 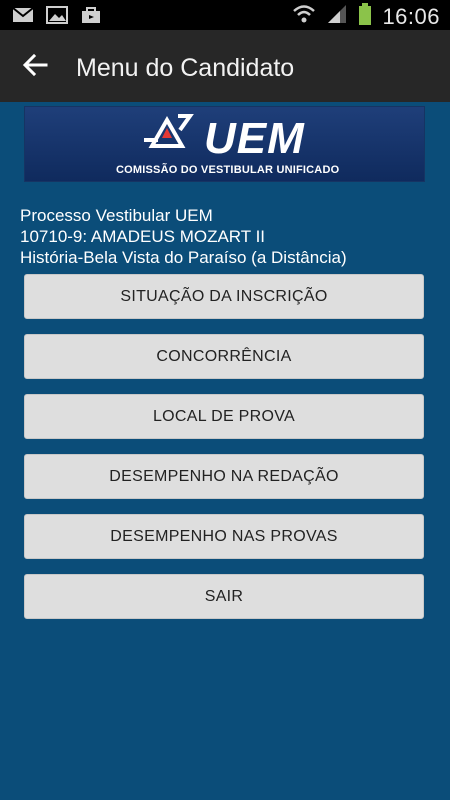 What do you see at coordinates (224, 416) in the screenshot?
I see `local-de-prova-button: LOCAL DE PROVA` at bounding box center [224, 416].